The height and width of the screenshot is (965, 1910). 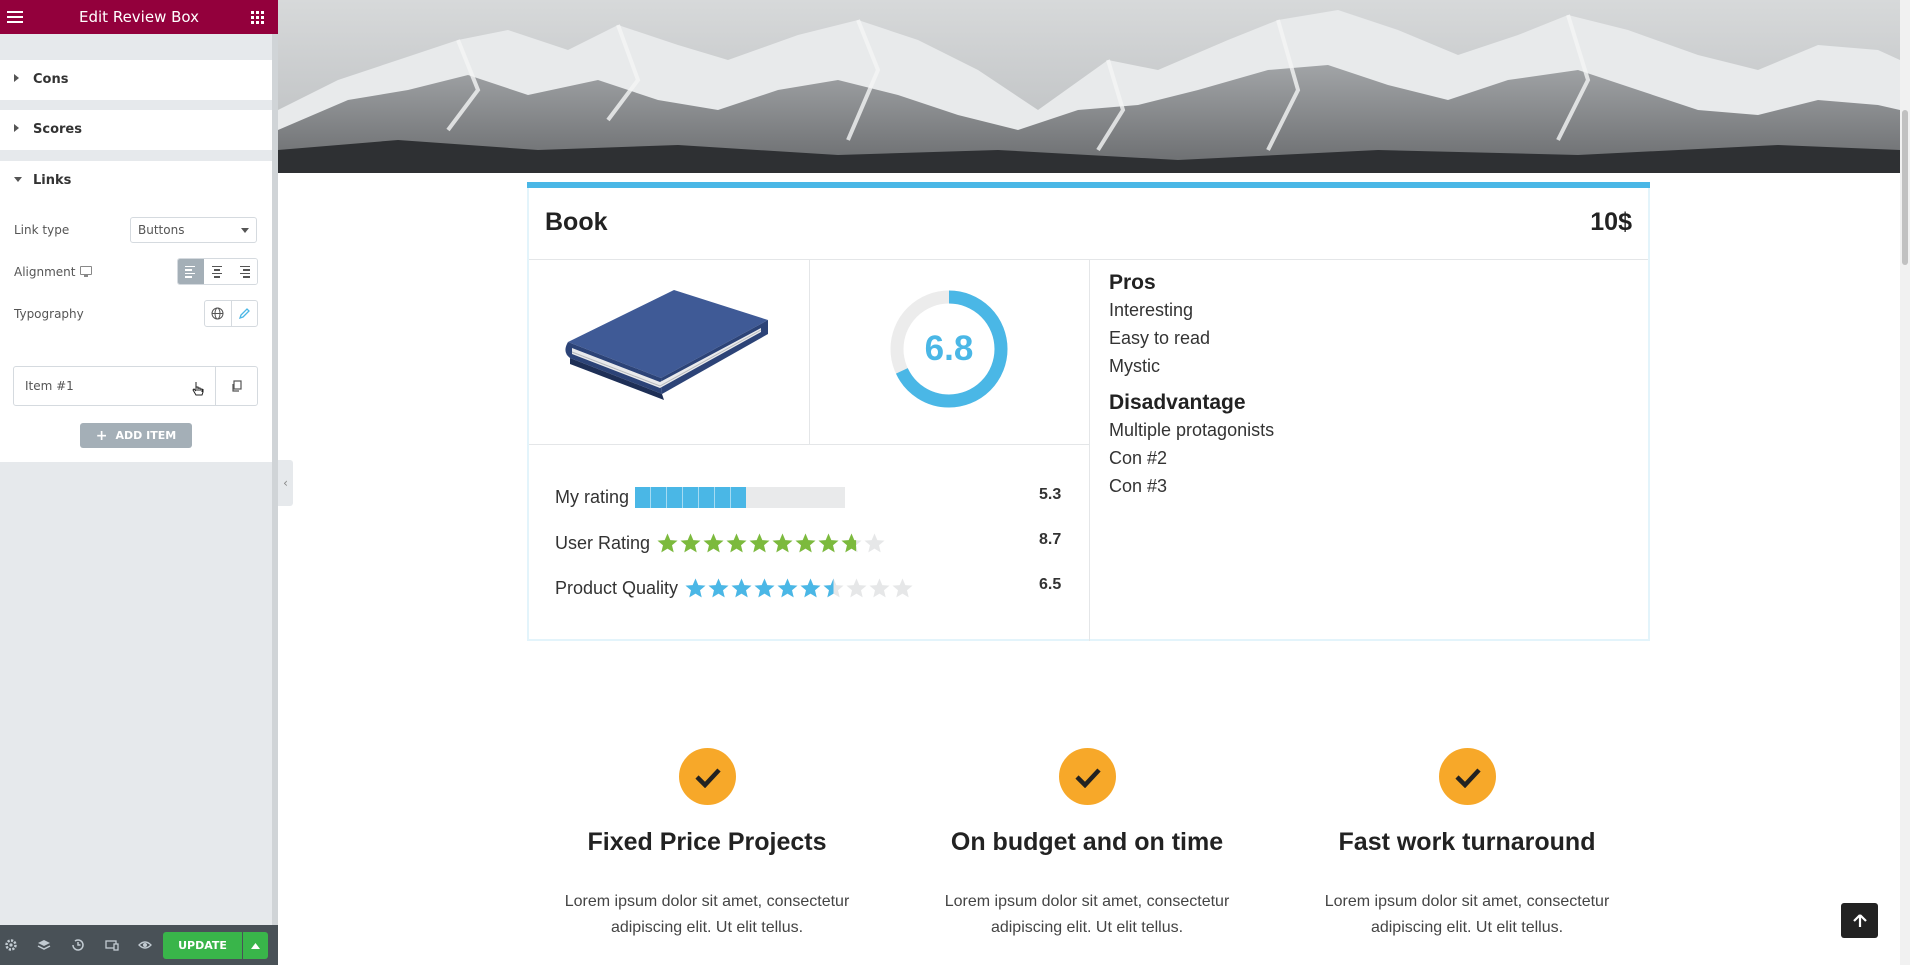 I want to click on rating-value-row: 8.7, so click(x=1050, y=540).